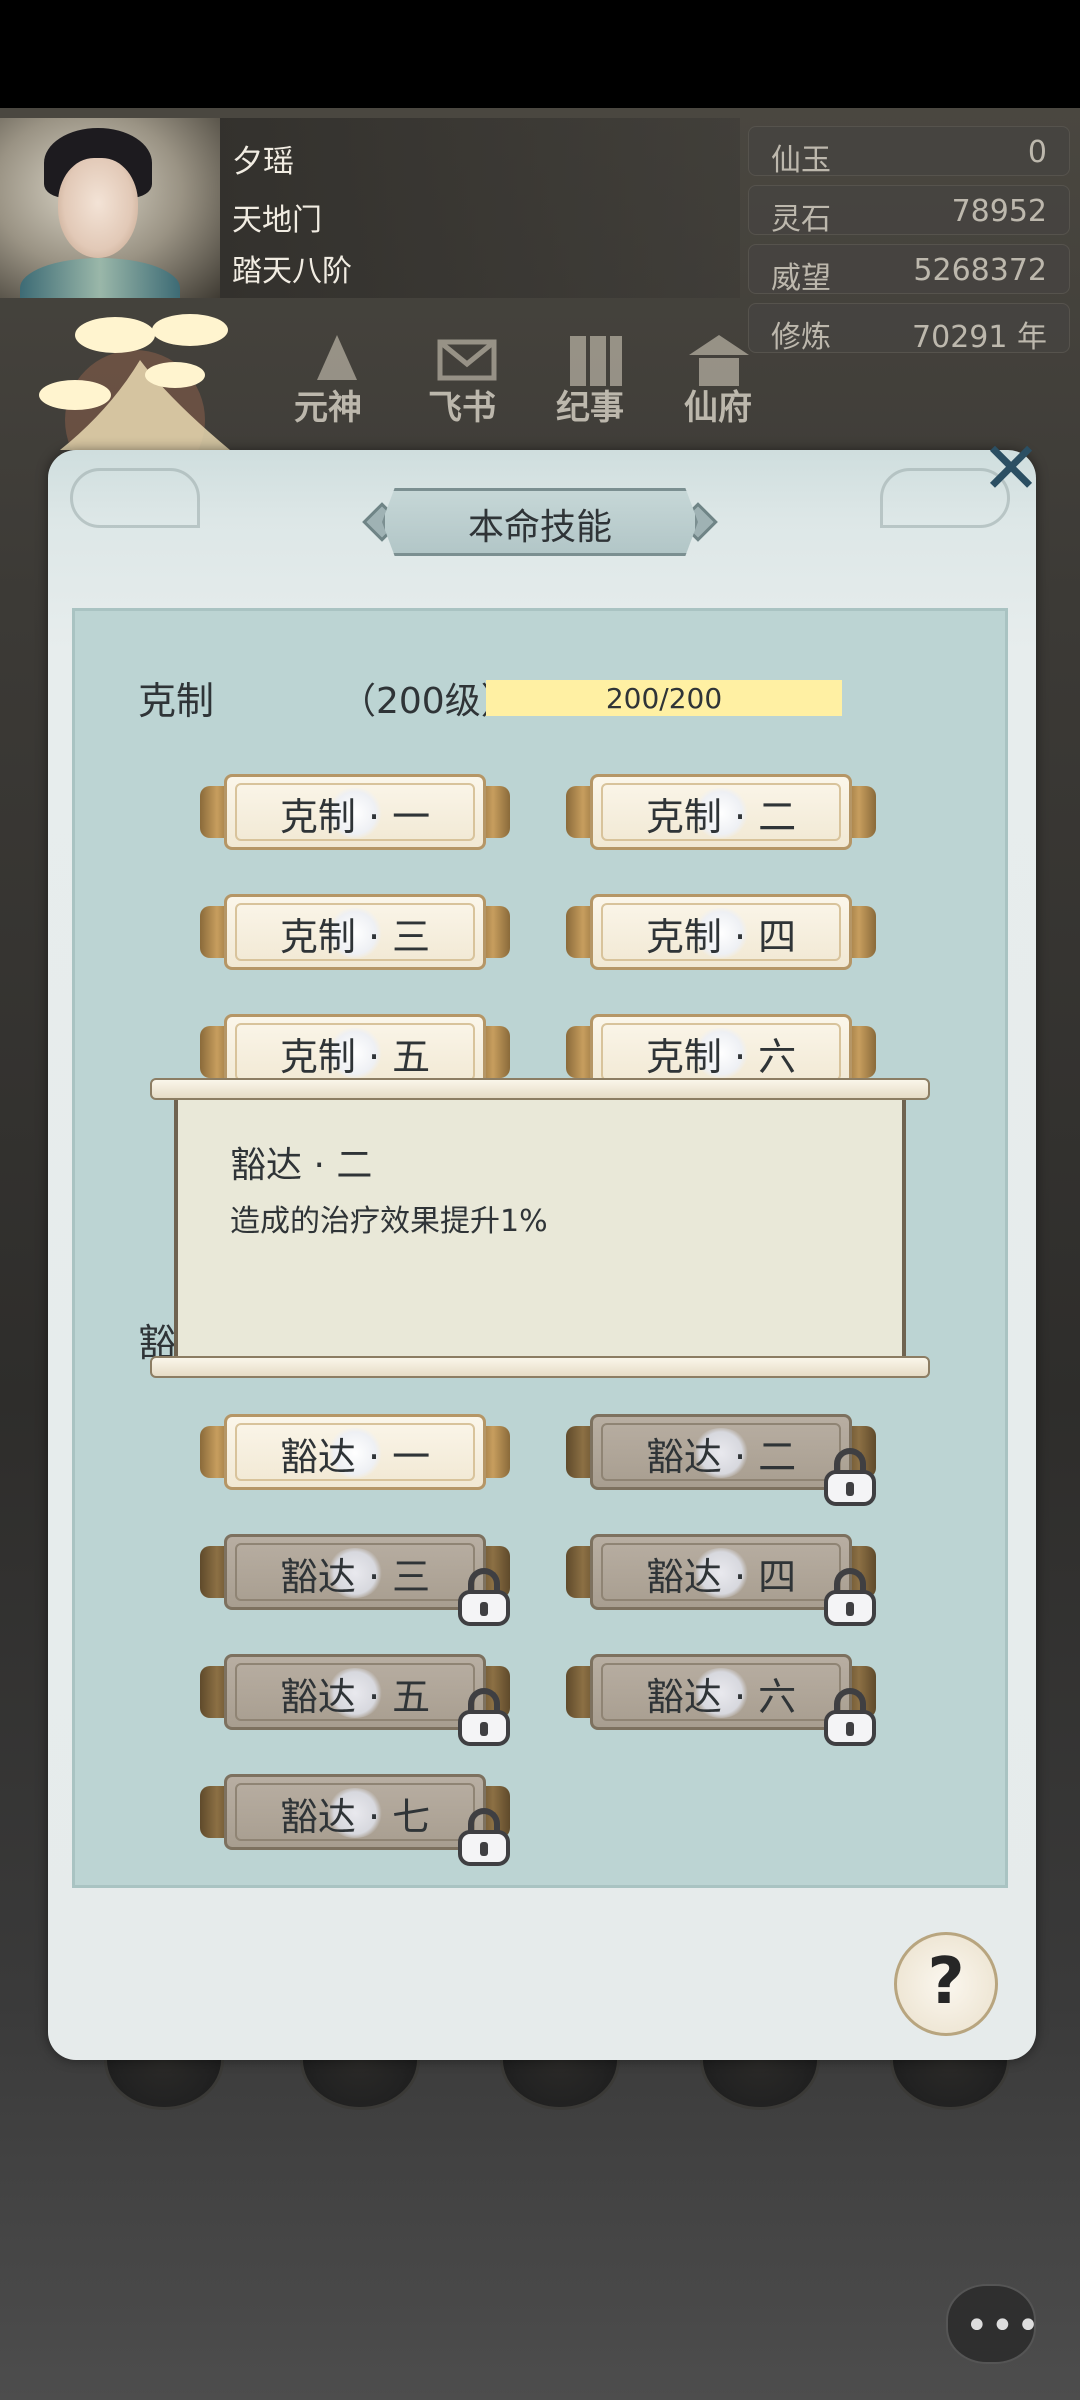 This screenshot has height=2400, width=1080. What do you see at coordinates (462, 404) in the screenshot?
I see `nav-feishu: 飞书` at bounding box center [462, 404].